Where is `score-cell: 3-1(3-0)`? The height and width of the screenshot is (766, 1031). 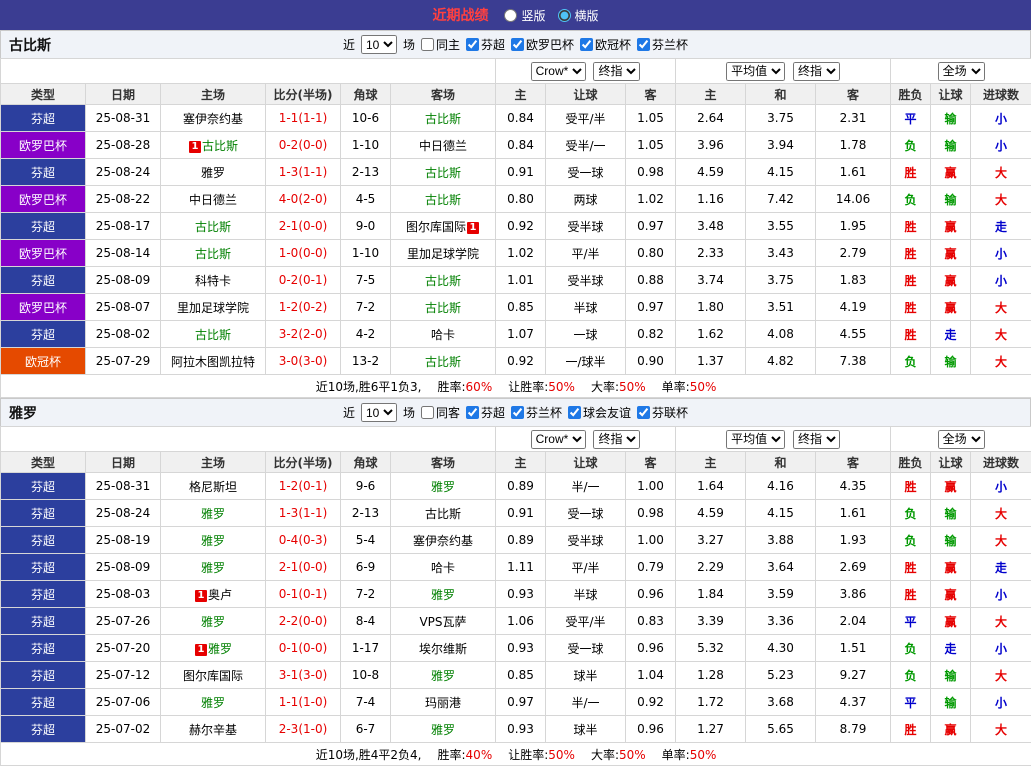
score-cell: 3-1(3-0) is located at coordinates (303, 675).